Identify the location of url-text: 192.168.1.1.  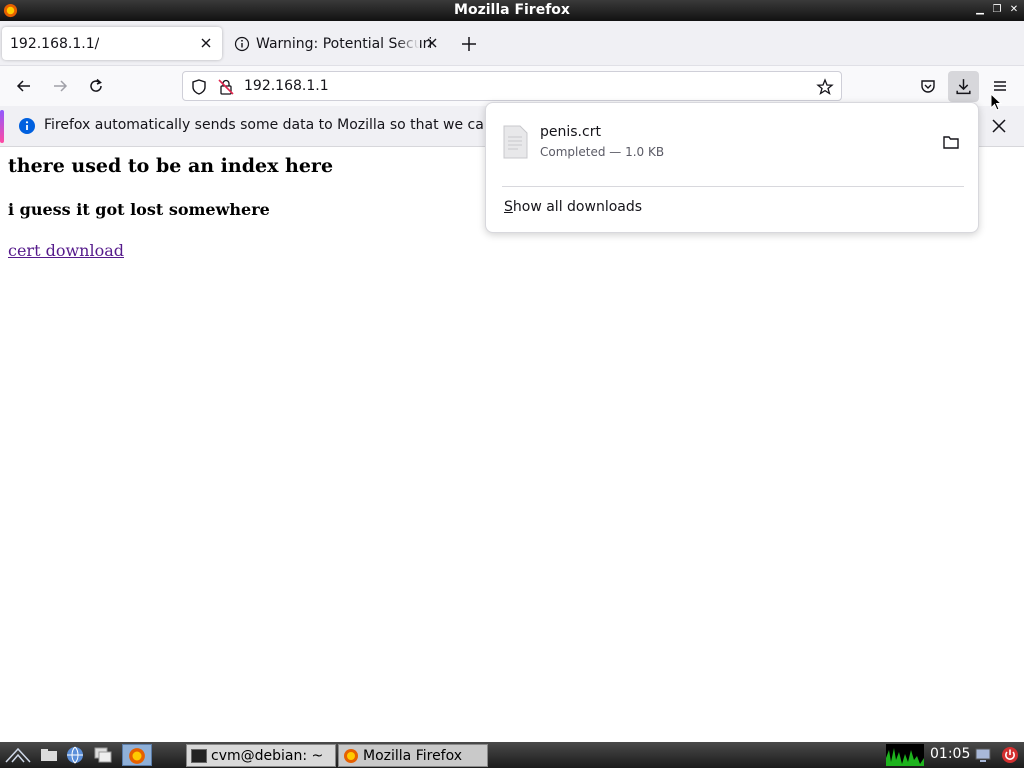
(286, 86).